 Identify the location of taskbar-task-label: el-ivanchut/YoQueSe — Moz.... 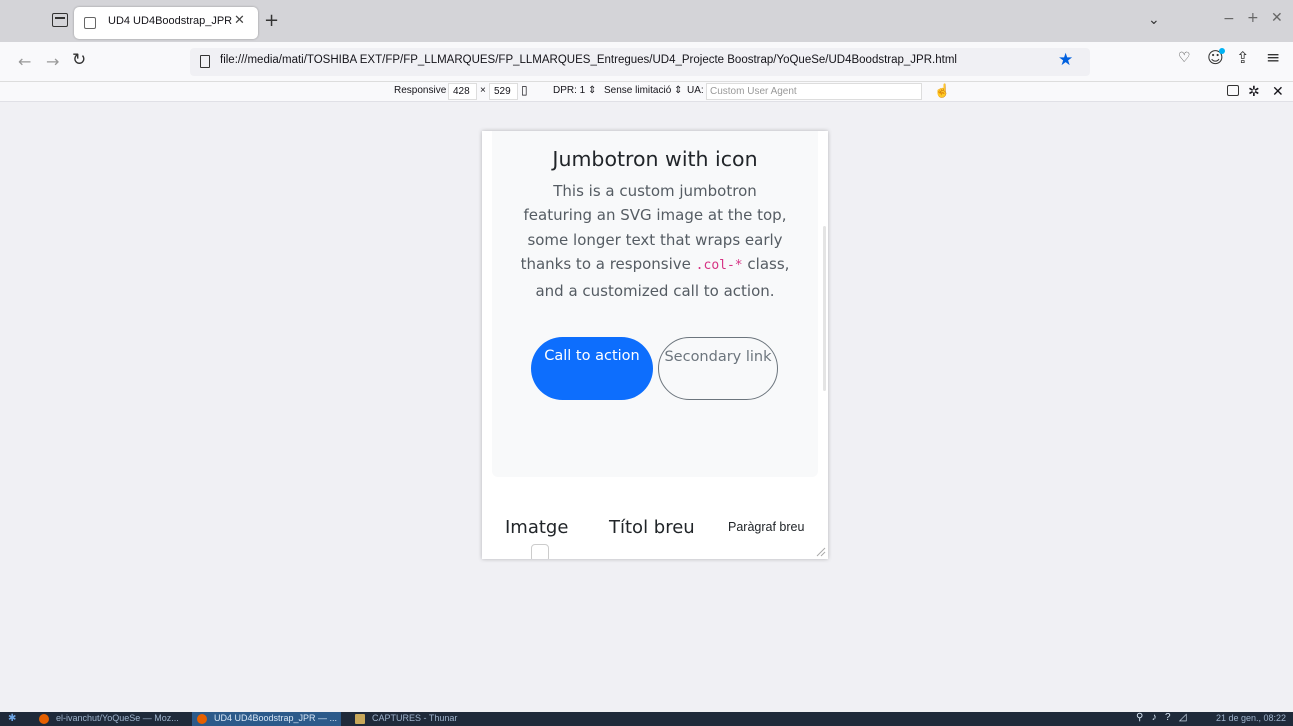
(117, 718).